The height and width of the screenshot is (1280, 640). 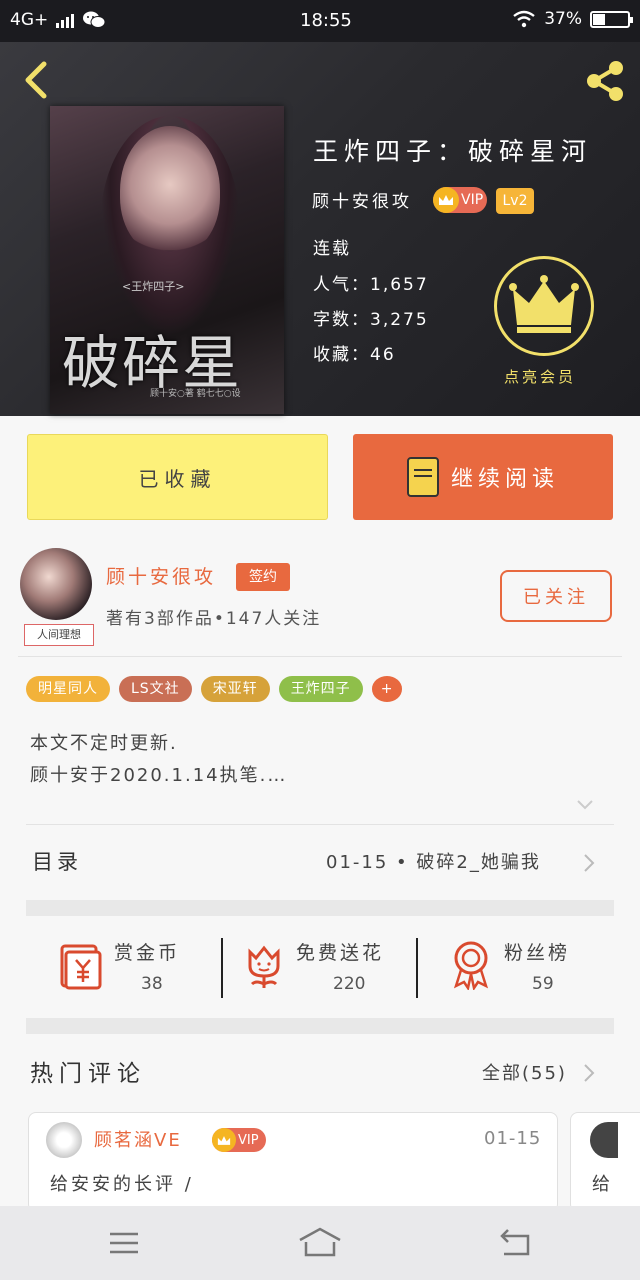 I want to click on continue-reading-button: 继续阅读, so click(x=483, y=477).